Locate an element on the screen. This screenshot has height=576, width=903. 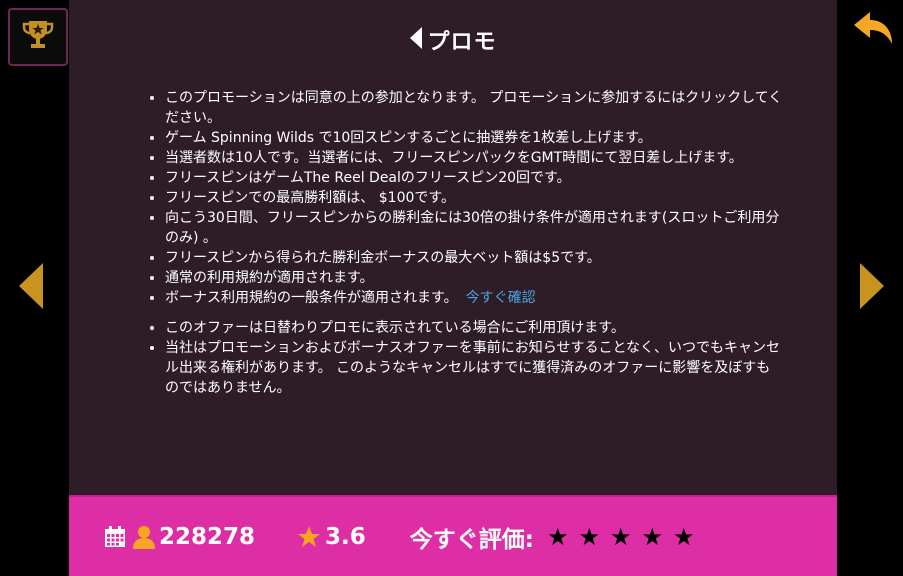
next-button is located at coordinates (872, 288).